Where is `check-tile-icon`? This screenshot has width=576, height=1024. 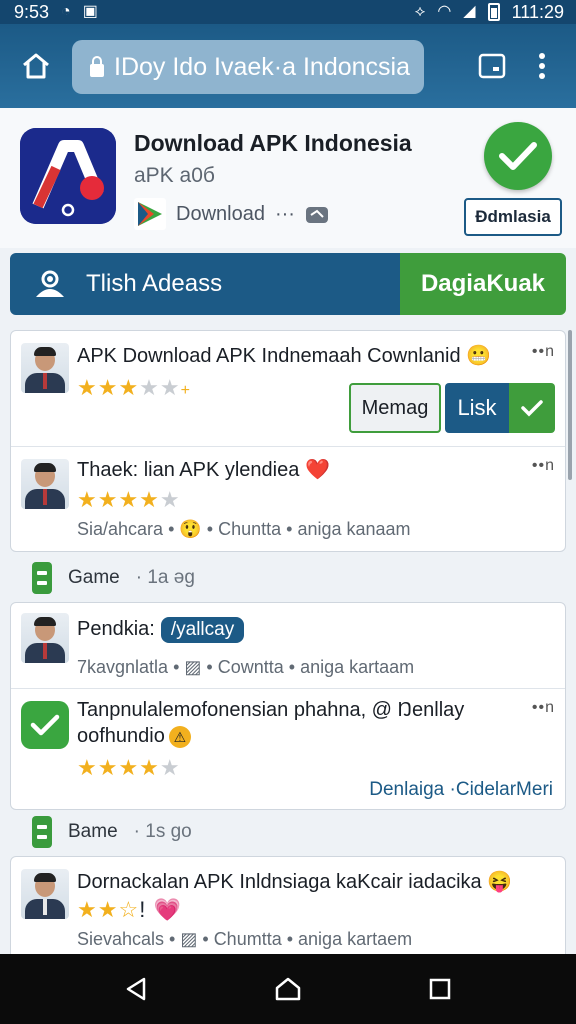
check-tile-icon is located at coordinates (45, 725).